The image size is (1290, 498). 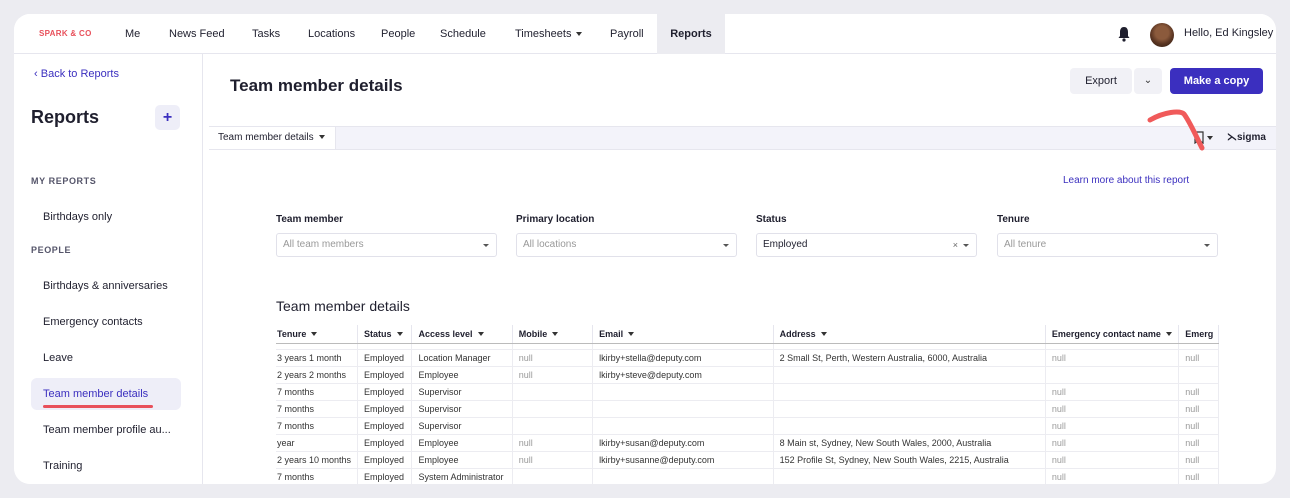 What do you see at coordinates (106, 286) in the screenshot?
I see `sidebar-item-birthdays-anniversaries: Birthdays & anniversaries` at bounding box center [106, 286].